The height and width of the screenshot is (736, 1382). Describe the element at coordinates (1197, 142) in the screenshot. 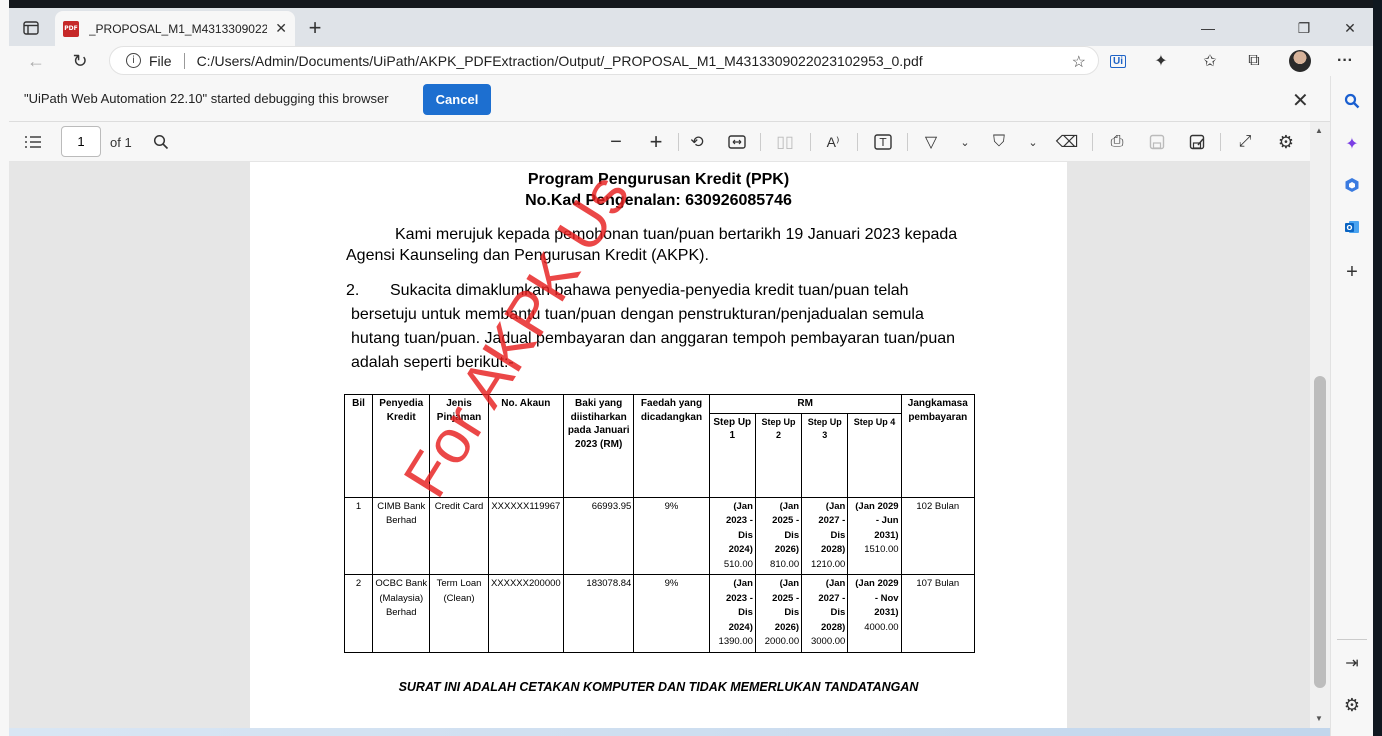

I see `save-as-icon` at that location.